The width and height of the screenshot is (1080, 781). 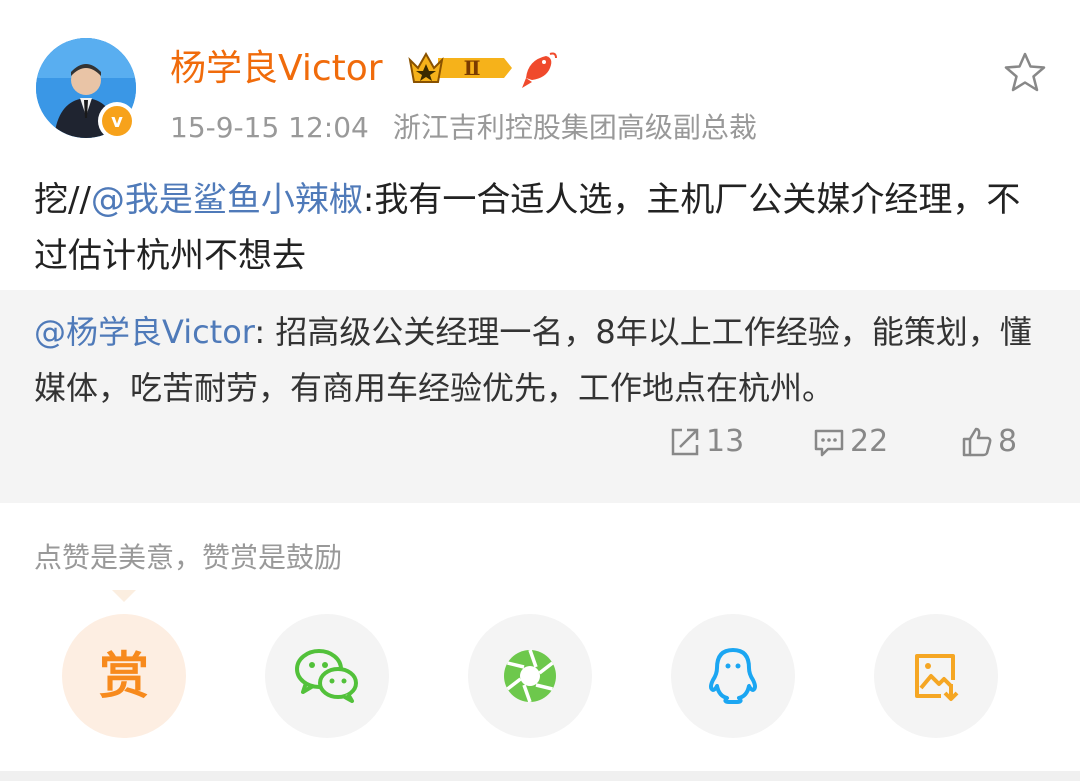 I want to click on post-time: 15-9-15 12:04, so click(x=269, y=127).